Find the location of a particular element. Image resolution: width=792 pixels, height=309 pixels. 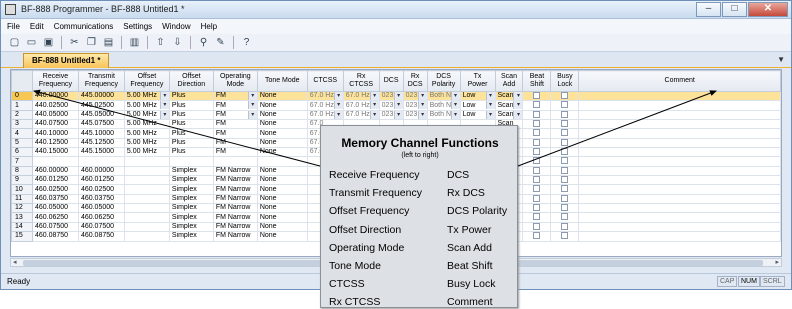

new-icon: ▢ is located at coordinates (14, 42).